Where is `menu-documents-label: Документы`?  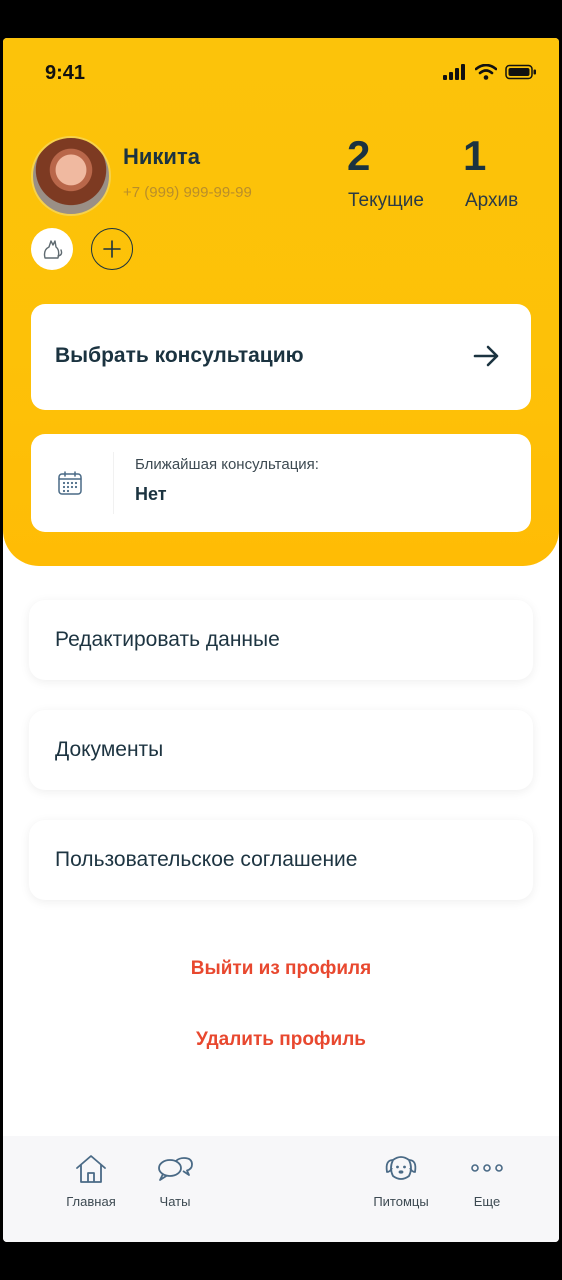 menu-documents-label: Документы is located at coordinates (109, 749).